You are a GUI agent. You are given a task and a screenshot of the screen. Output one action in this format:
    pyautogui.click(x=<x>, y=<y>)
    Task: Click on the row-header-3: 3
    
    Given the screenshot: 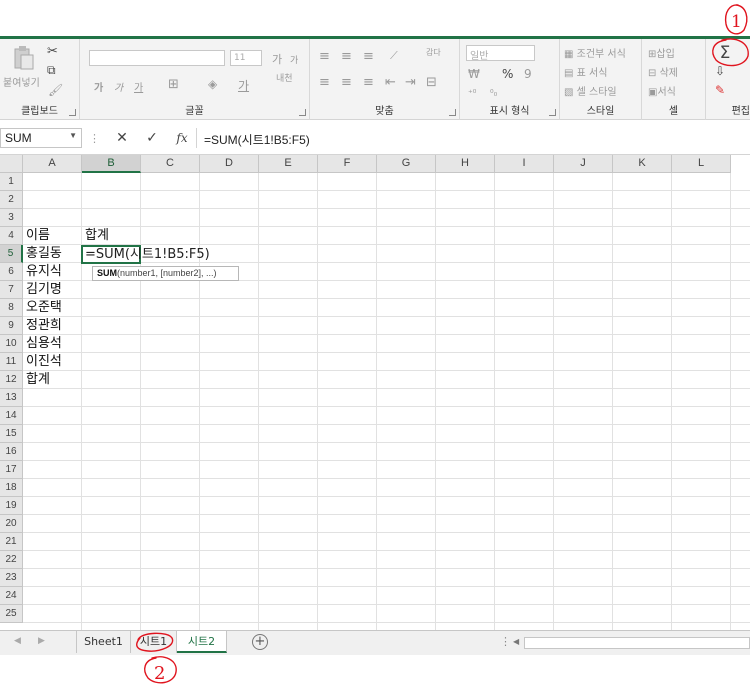 What is the action you would take?
    pyautogui.click(x=11, y=218)
    